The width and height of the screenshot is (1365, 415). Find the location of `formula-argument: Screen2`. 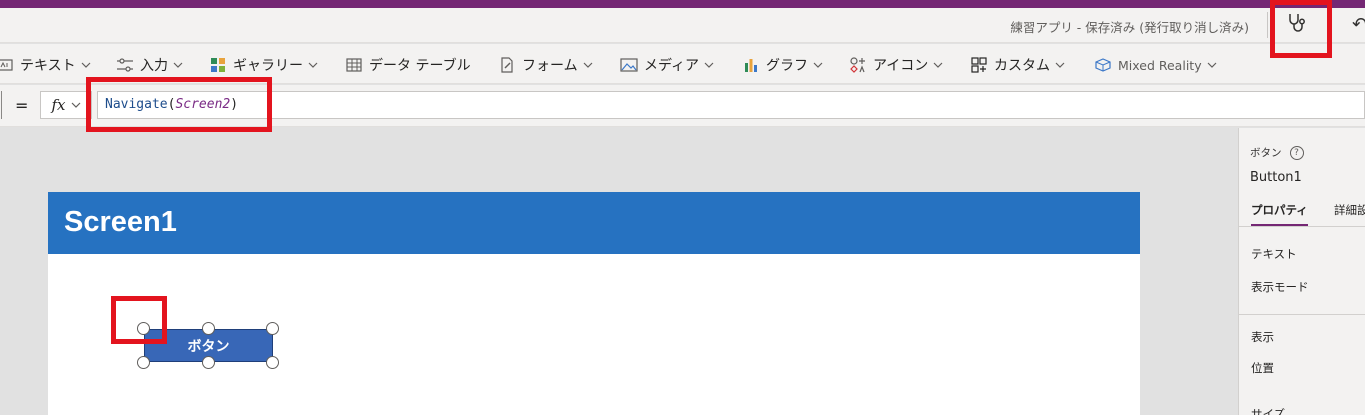

formula-argument: Screen2 is located at coordinates (203, 104).